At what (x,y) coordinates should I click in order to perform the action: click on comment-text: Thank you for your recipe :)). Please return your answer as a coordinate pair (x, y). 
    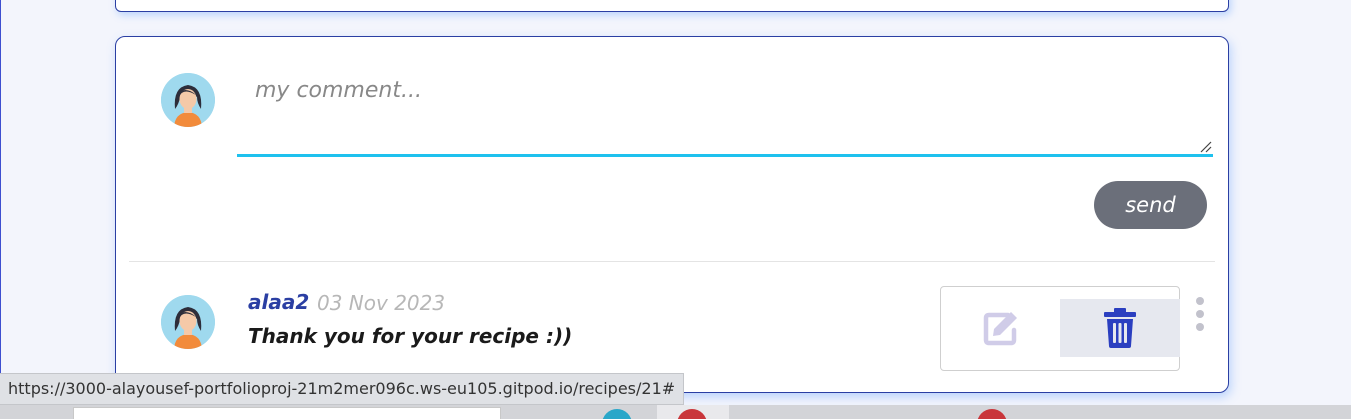
    Looking at the image, I should click on (410, 336).